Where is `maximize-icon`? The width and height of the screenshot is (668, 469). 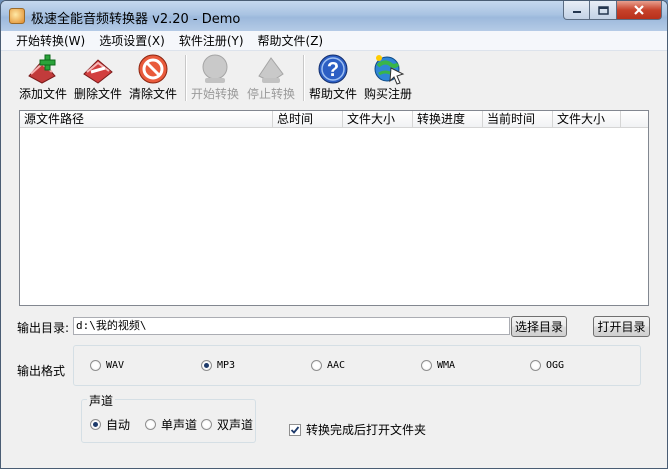
maximize-icon is located at coordinates (603, 10).